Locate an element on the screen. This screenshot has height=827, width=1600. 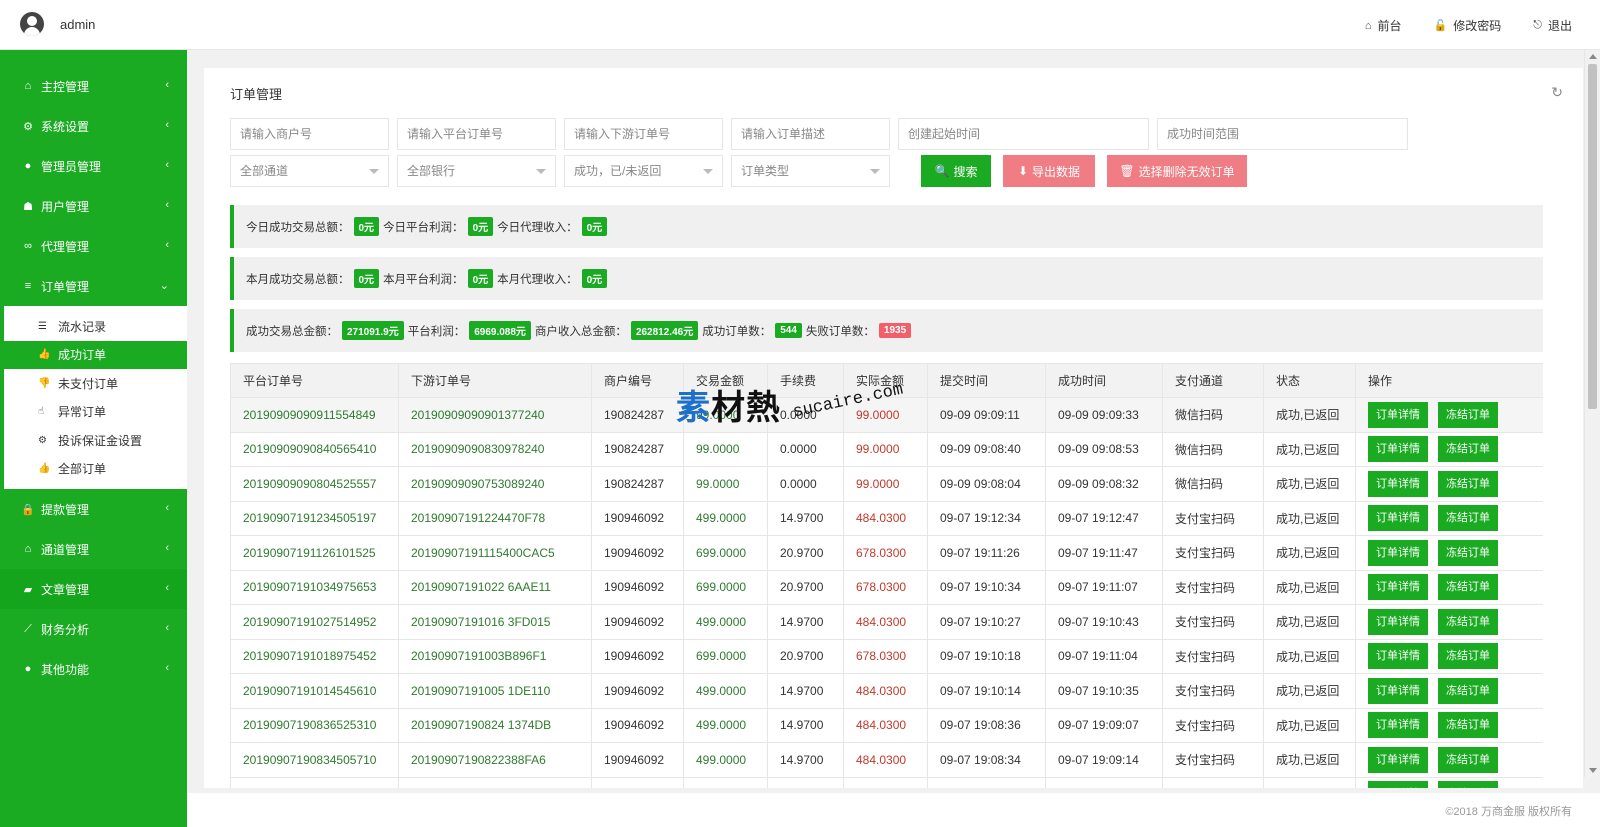
sidebar-item-channels: ⌂ 通道管理 ‹ is located at coordinates (93, 549).